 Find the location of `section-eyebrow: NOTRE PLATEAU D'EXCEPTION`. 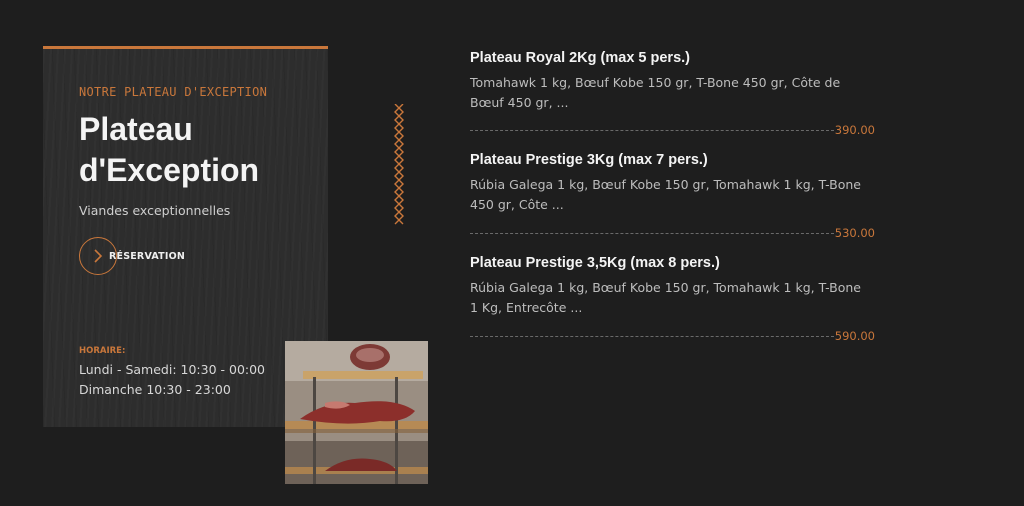

section-eyebrow: NOTRE PLATEAU D'EXCEPTION is located at coordinates (173, 92).